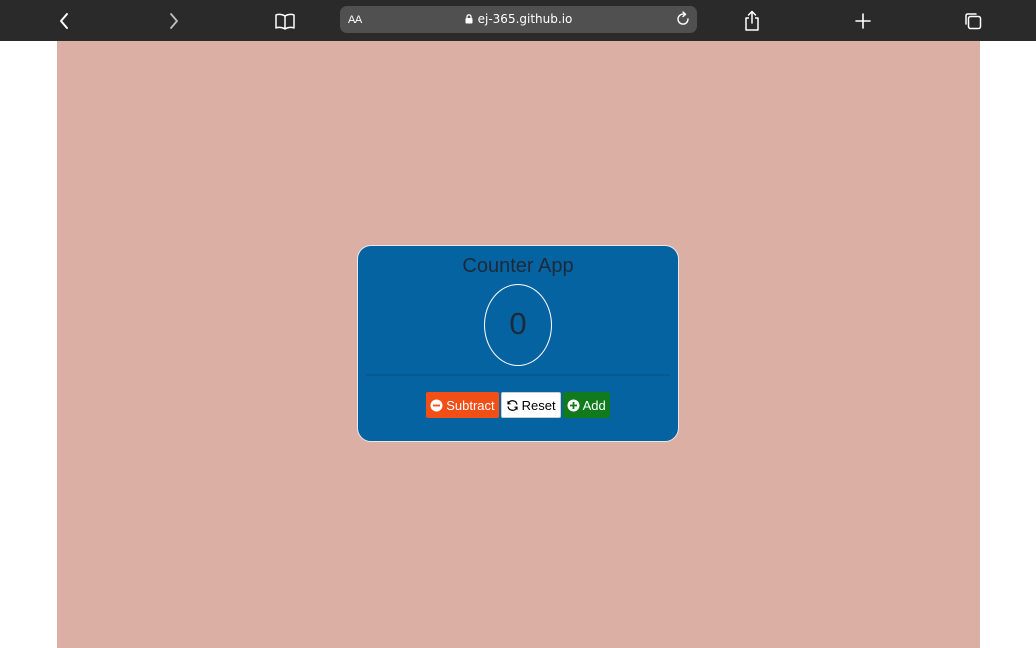 The width and height of the screenshot is (1036, 648). Describe the element at coordinates (518, 266) in the screenshot. I see `app-title: Counter App` at that location.